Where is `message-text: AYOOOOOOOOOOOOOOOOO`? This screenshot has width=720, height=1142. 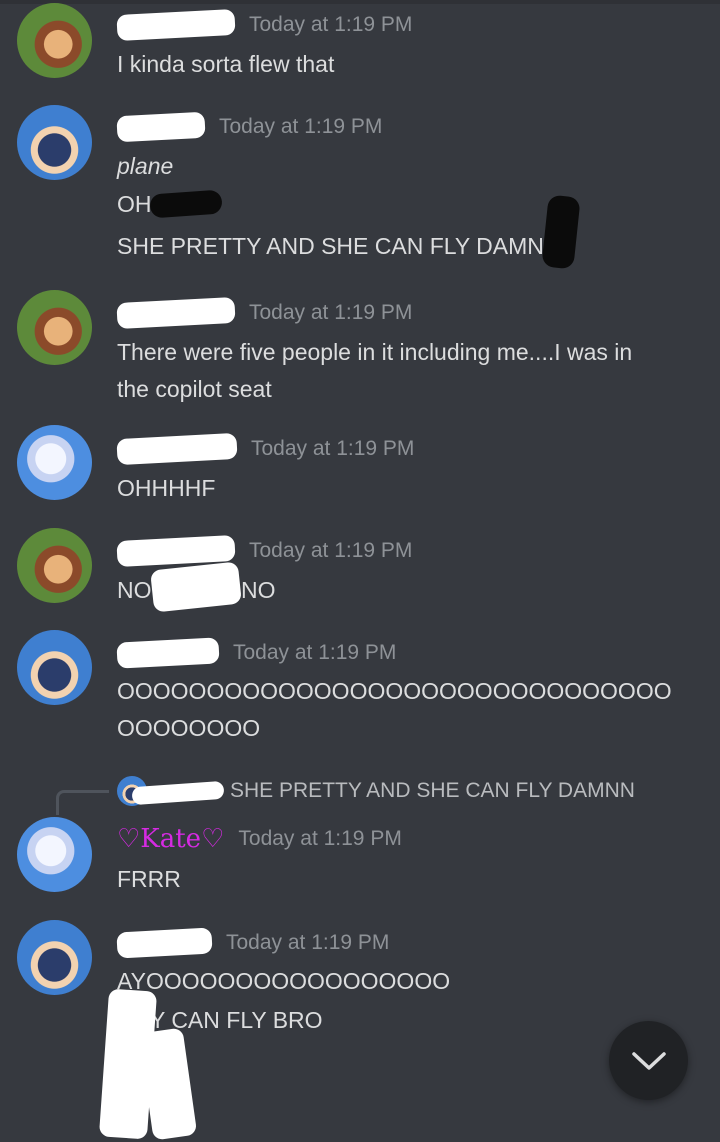 message-text: AYOOOOOOOOOOOOOOOOO is located at coordinates (284, 981).